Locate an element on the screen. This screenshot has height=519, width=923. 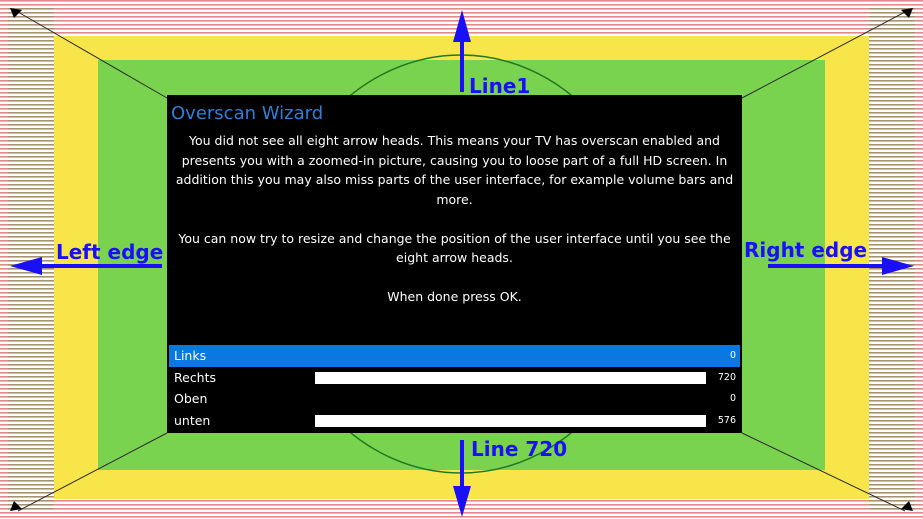
setting-label: Rechts is located at coordinates (195, 377).